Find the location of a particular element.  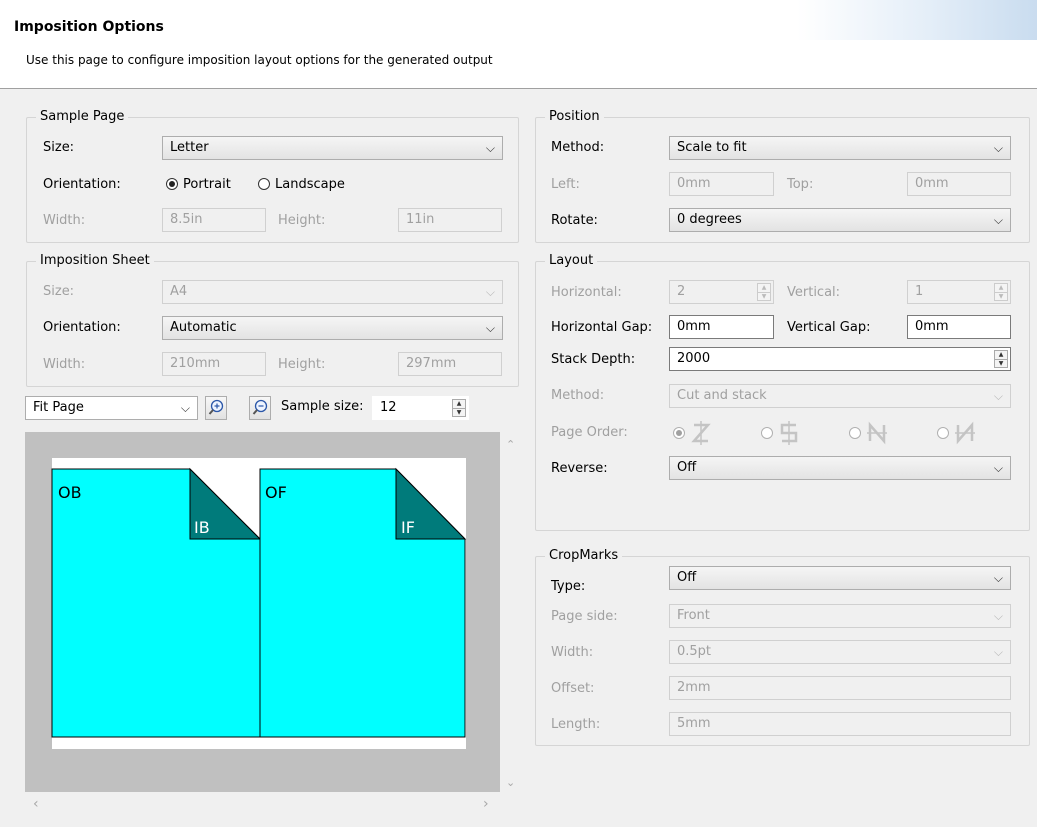

hgap-value: 0mm is located at coordinates (694, 326).